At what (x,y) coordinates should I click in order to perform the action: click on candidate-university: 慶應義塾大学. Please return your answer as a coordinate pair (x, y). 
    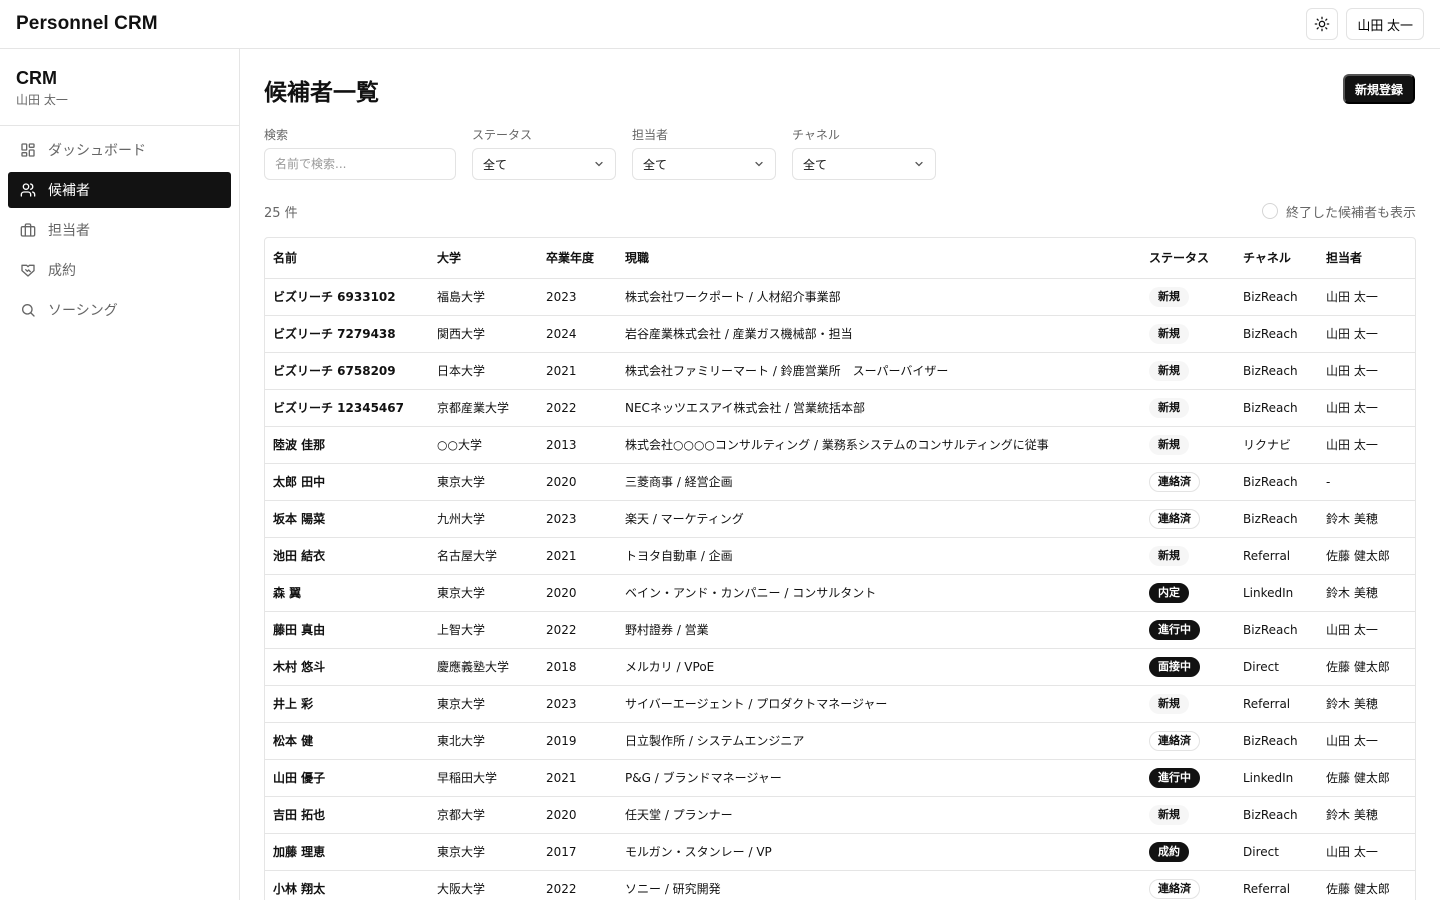
    Looking at the image, I should click on (483, 667).